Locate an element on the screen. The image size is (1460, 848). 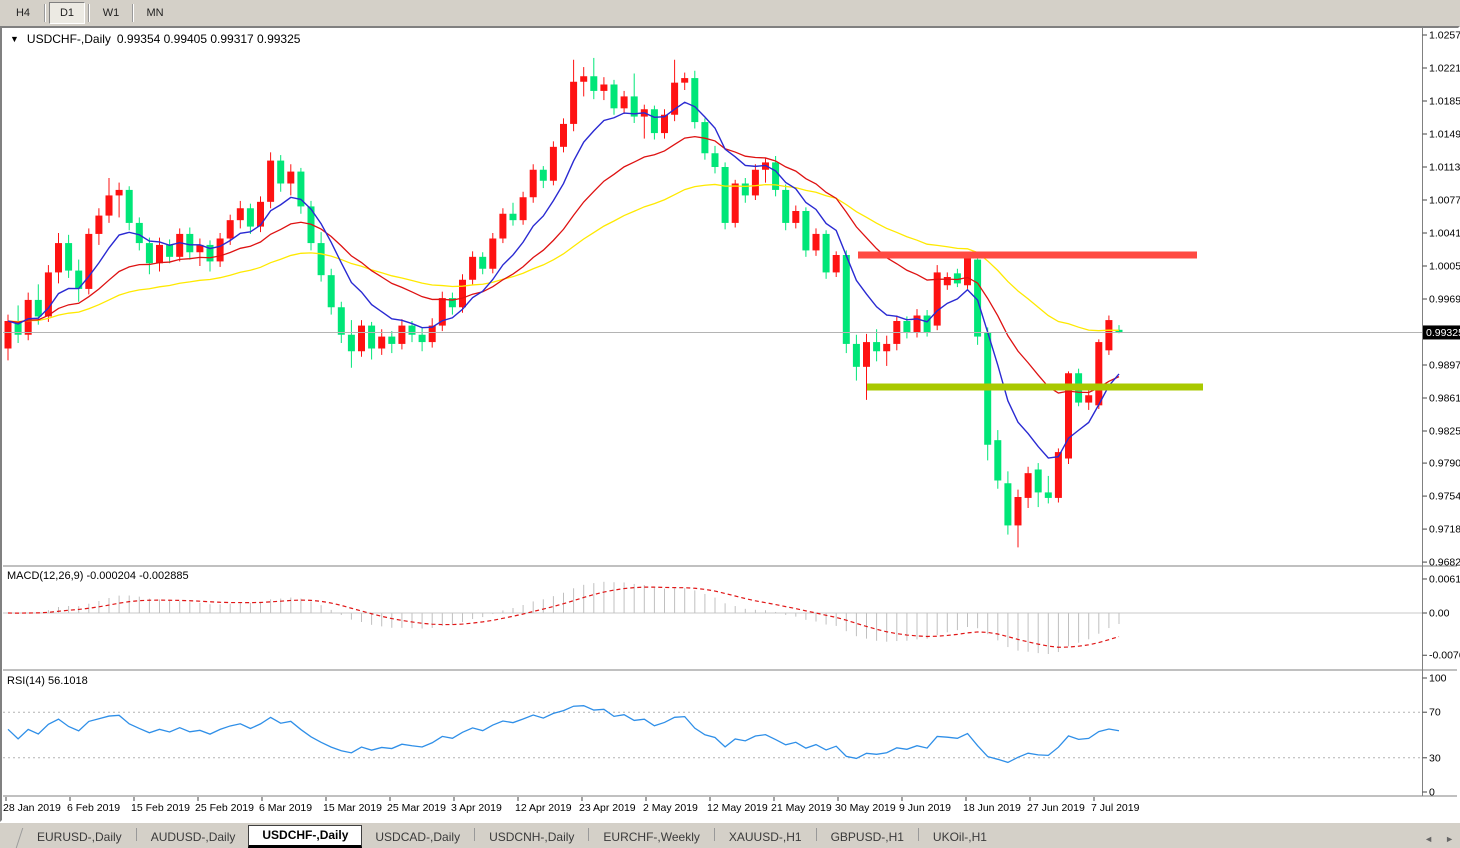
timeframe-toolbar: H4 D1 W1 MN is located at coordinates (730, 12).